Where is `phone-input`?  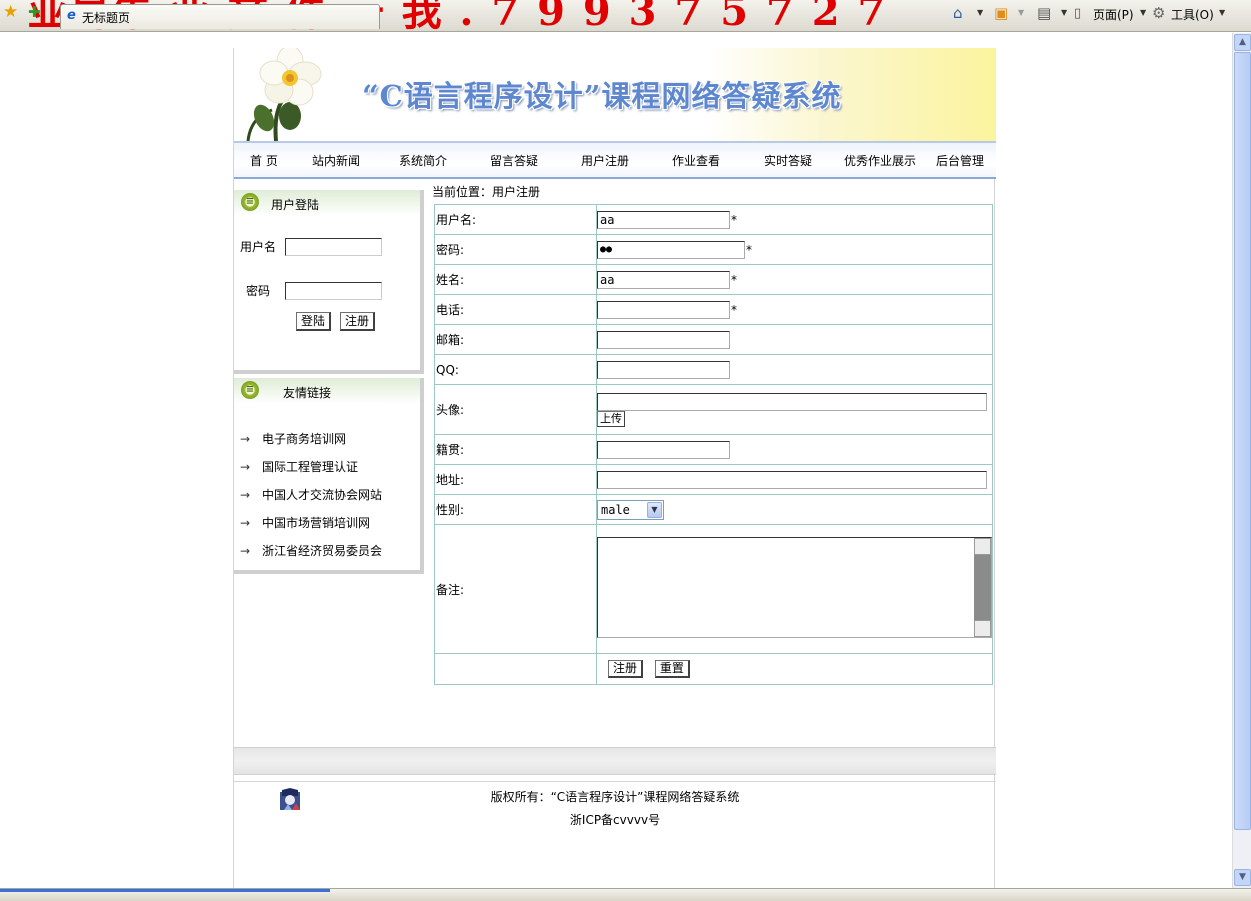
phone-input is located at coordinates (663, 309).